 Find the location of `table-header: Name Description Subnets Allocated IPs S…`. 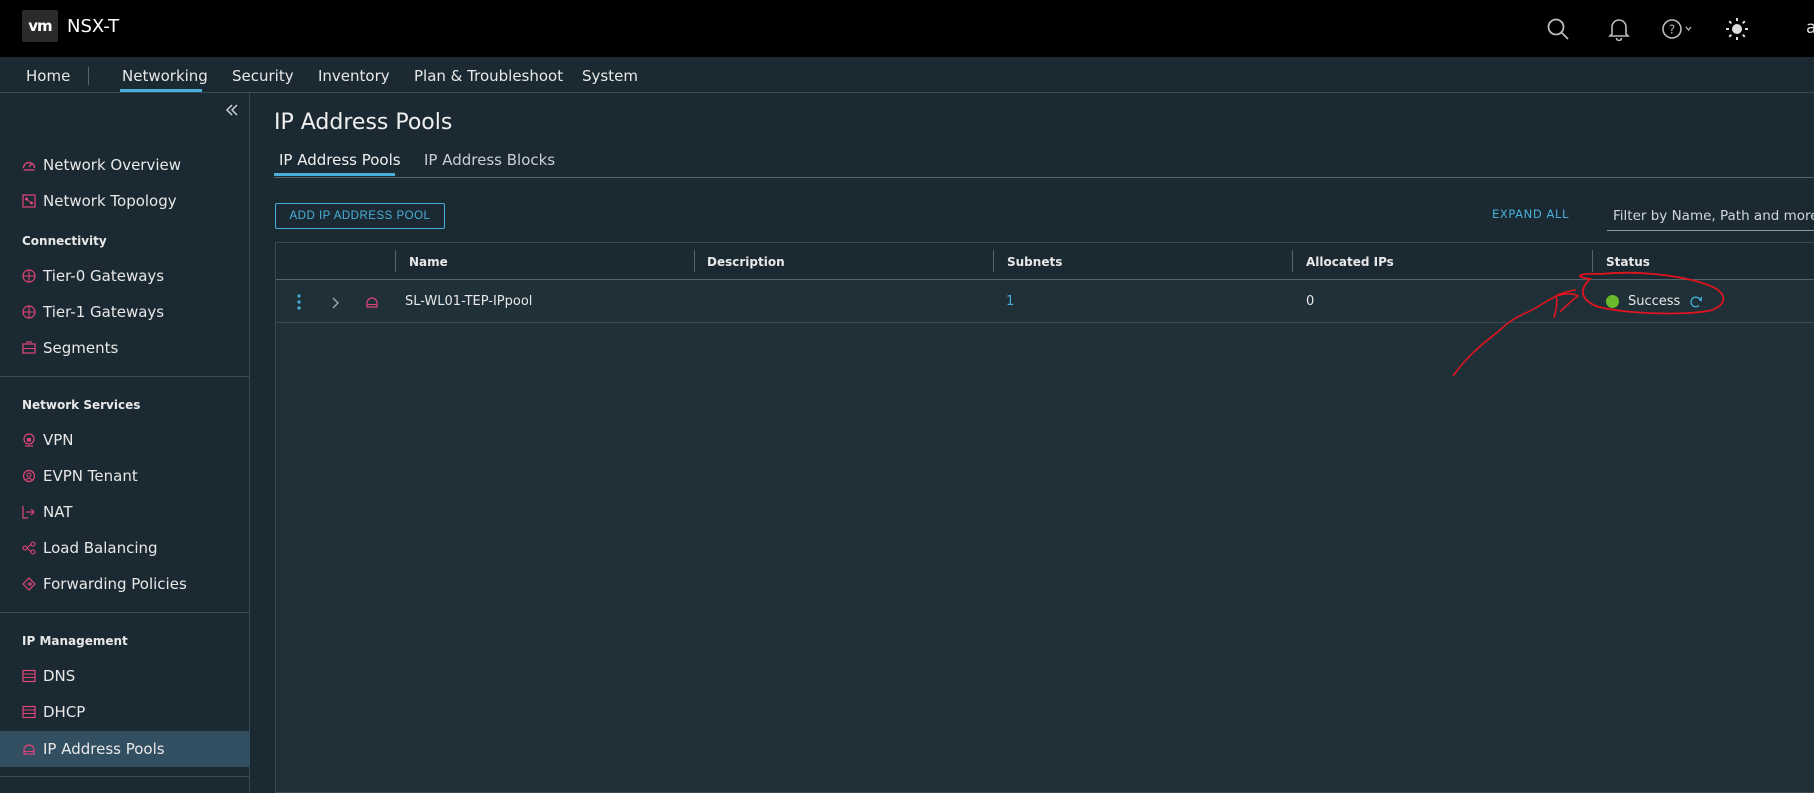

table-header: Name Description Subnets Allocated IPs S… is located at coordinates (1045, 261).